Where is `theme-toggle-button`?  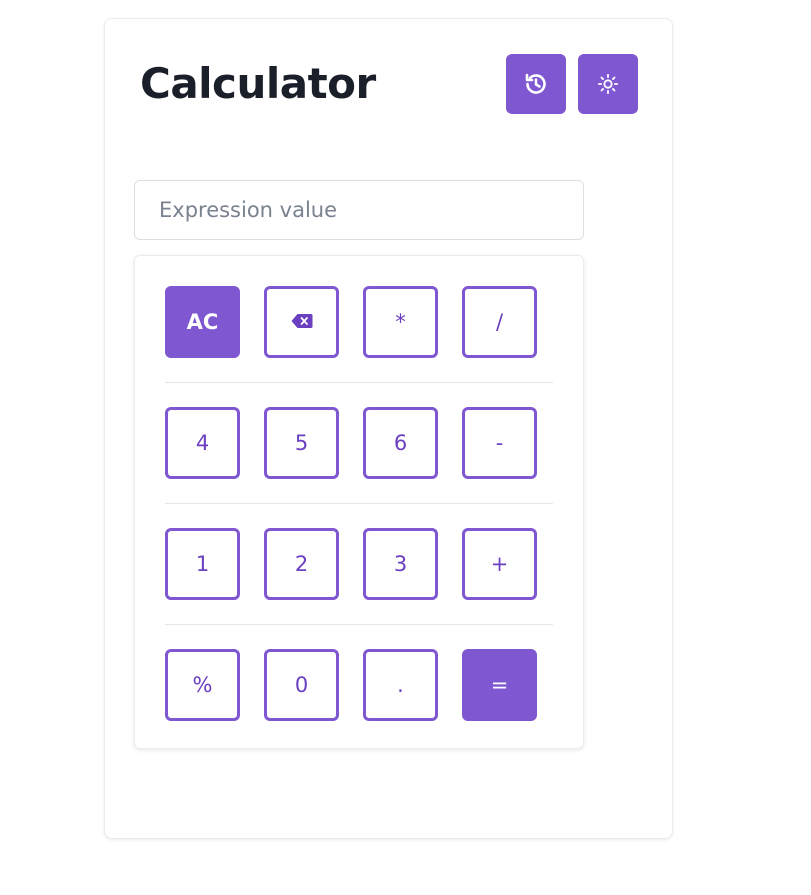 theme-toggle-button is located at coordinates (608, 84).